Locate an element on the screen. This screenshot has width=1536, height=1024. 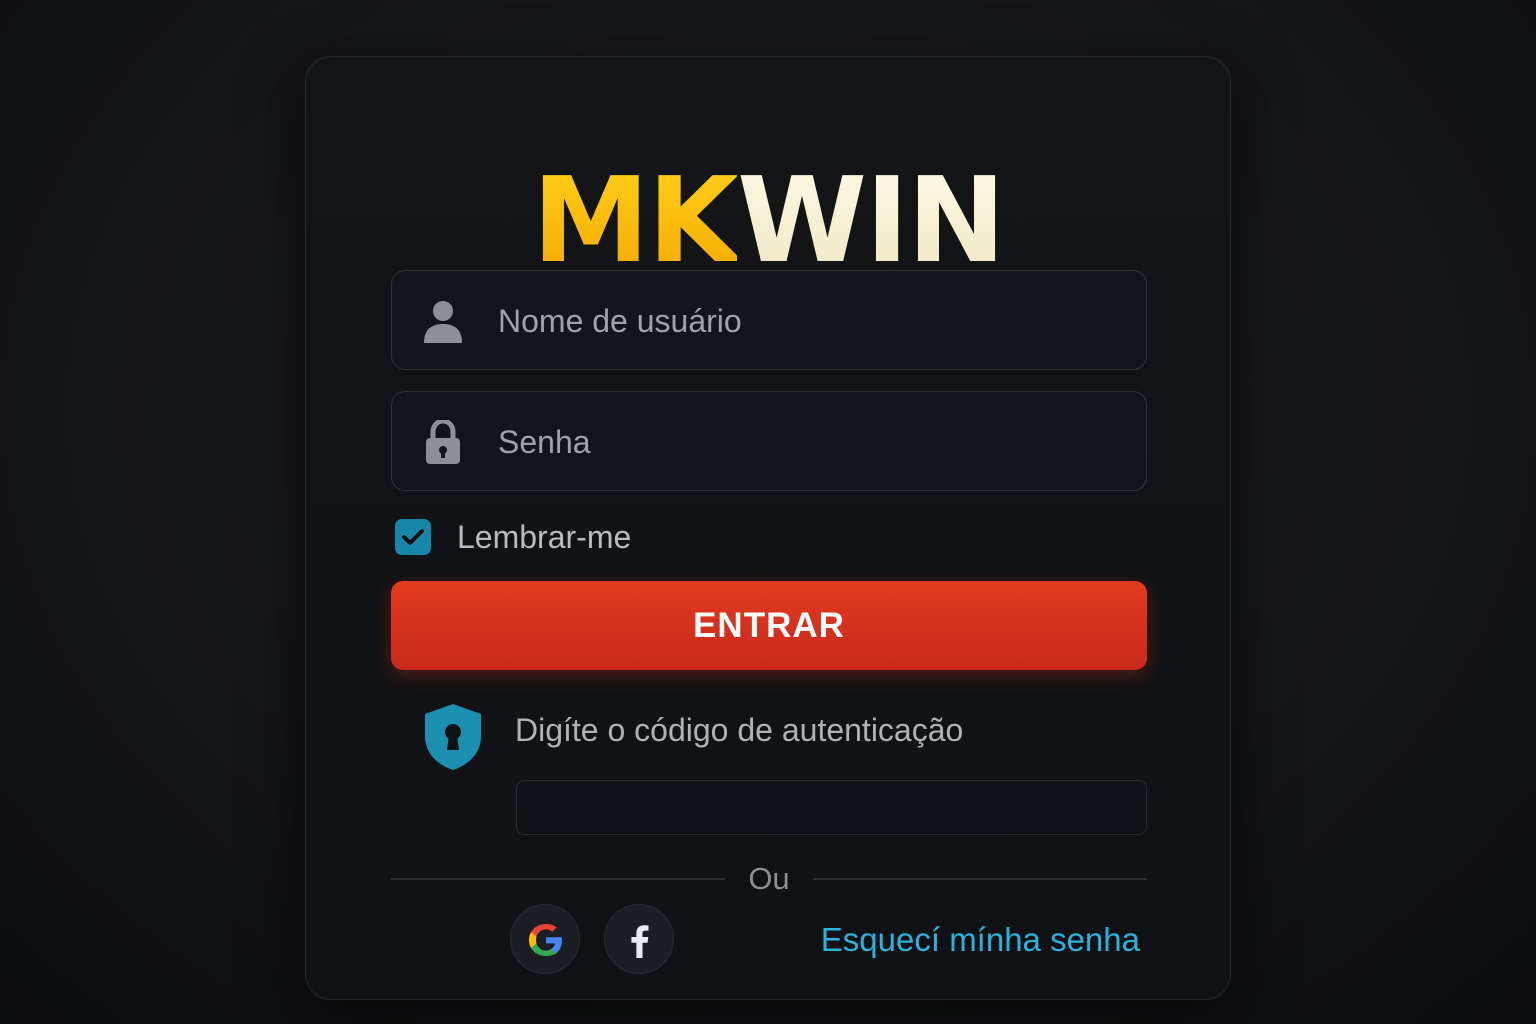
password-field: Senha is located at coordinates (769, 441).